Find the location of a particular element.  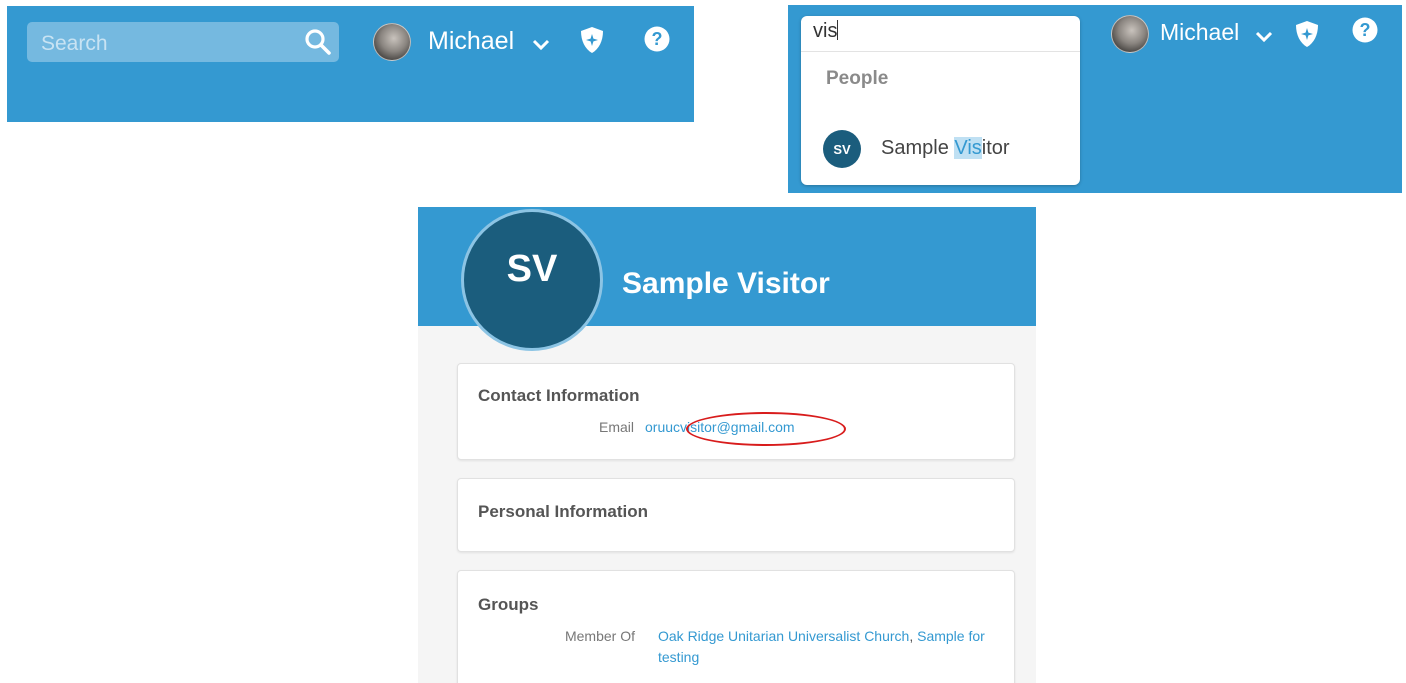

personal-information-card: Personal Information is located at coordinates (736, 515).